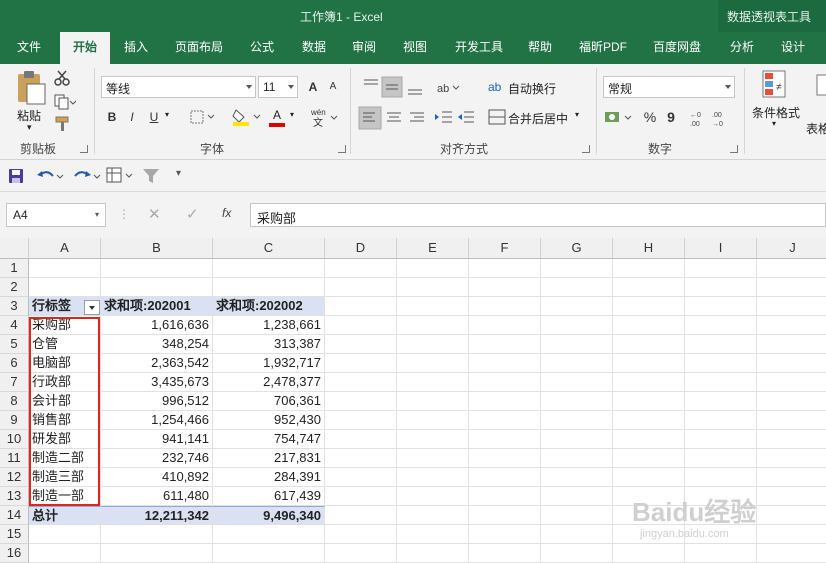  Describe the element at coordinates (62, 78) in the screenshot. I see `cut-icon` at that location.